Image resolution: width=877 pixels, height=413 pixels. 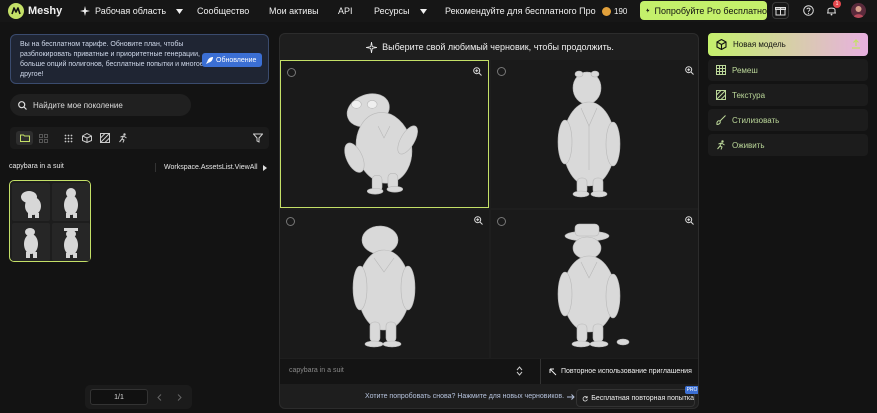 What do you see at coordinates (745, 70) in the screenshot?
I see `remesh-label: Ремеш` at bounding box center [745, 70].